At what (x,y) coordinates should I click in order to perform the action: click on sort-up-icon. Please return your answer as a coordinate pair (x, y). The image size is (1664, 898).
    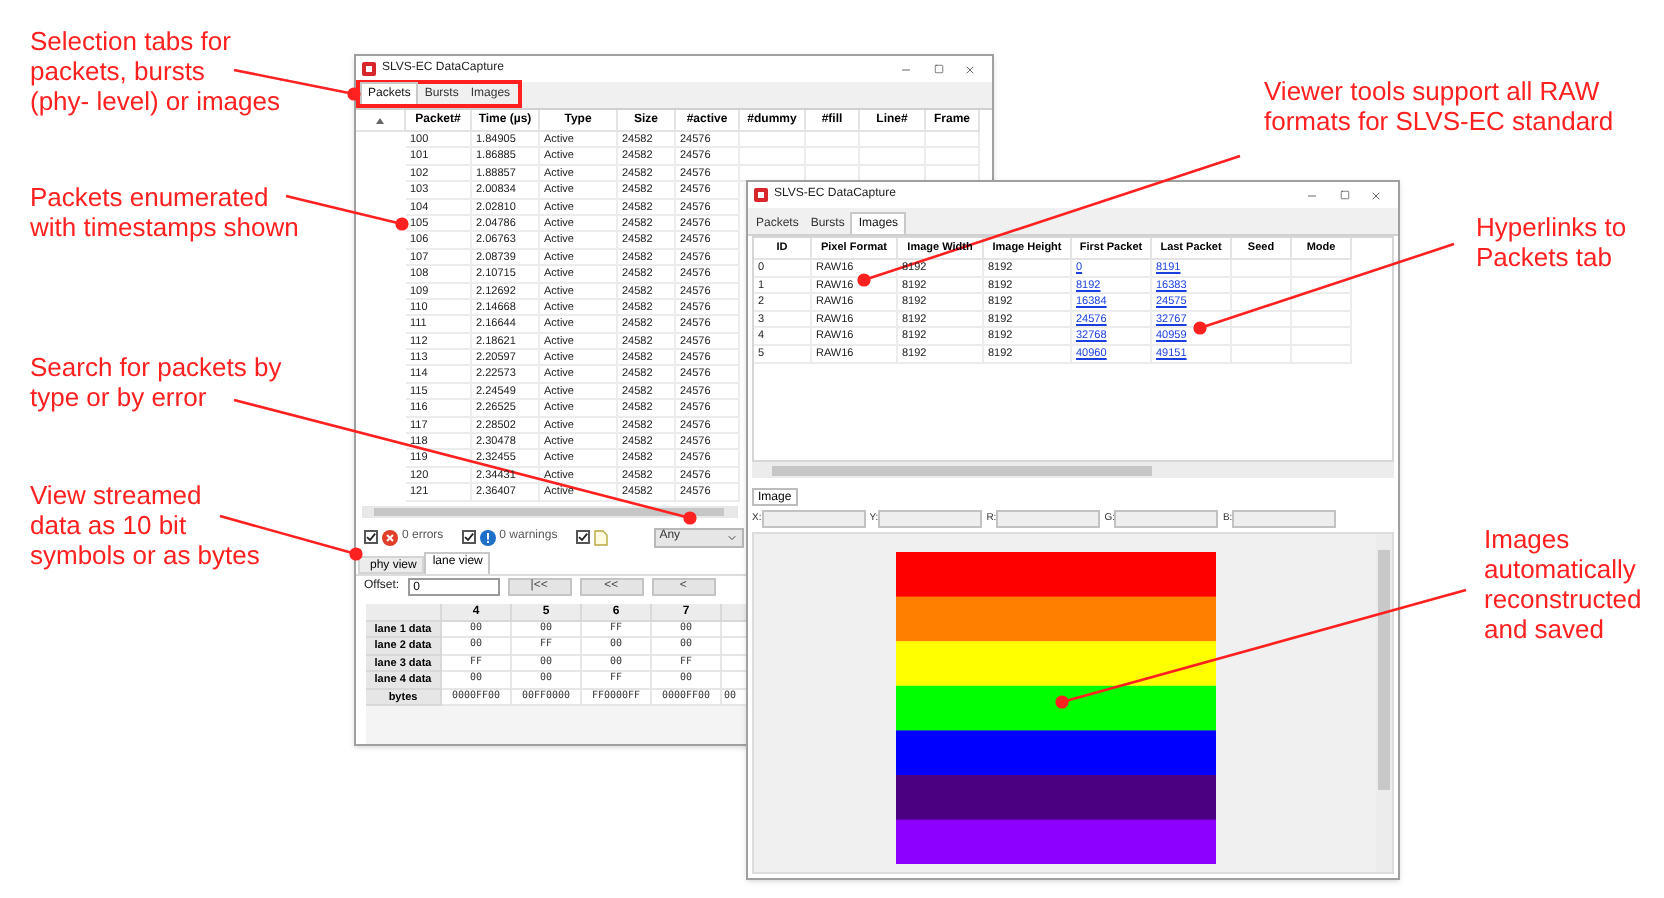
    Looking at the image, I should click on (380, 120).